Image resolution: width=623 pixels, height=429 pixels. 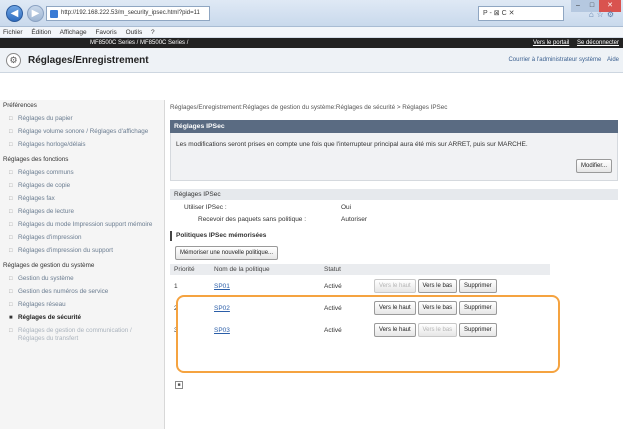 I want to click on address-actions: P - ⊠ C ✕, so click(x=521, y=13).